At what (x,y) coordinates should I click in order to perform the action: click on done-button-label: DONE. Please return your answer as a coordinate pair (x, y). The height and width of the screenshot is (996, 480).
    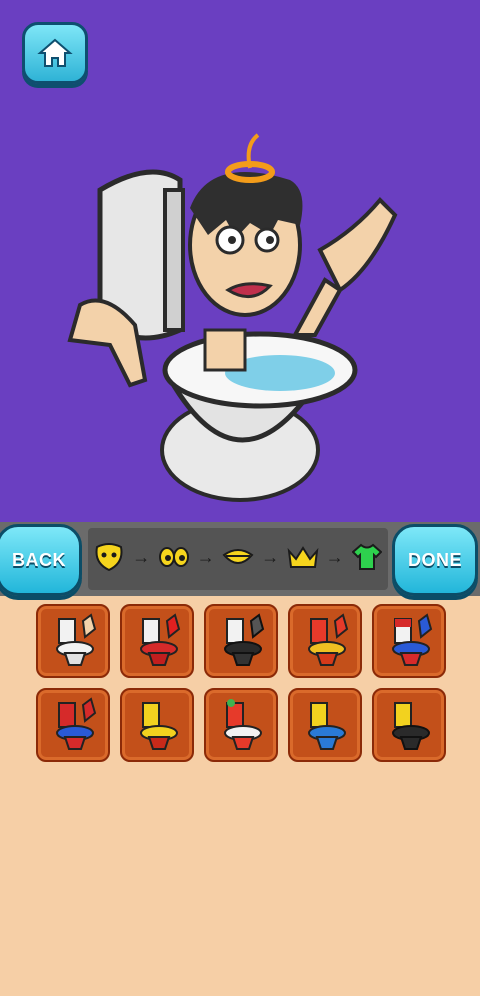
    Looking at the image, I should click on (434, 559).